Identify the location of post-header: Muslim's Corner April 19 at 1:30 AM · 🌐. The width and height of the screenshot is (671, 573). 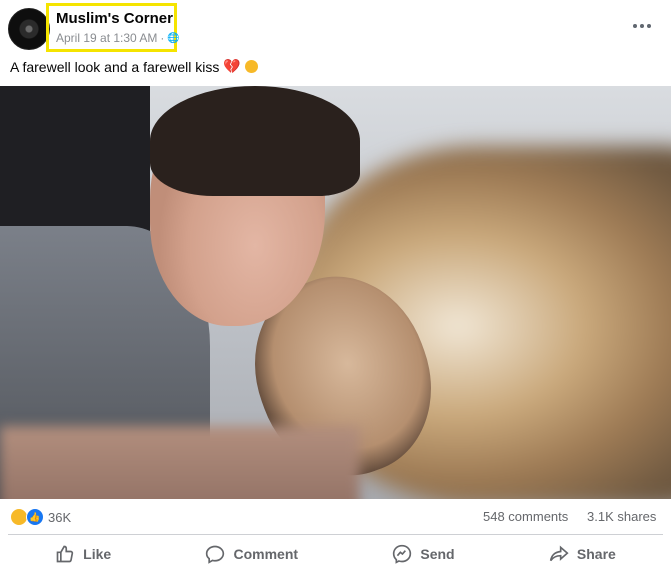
(335, 28).